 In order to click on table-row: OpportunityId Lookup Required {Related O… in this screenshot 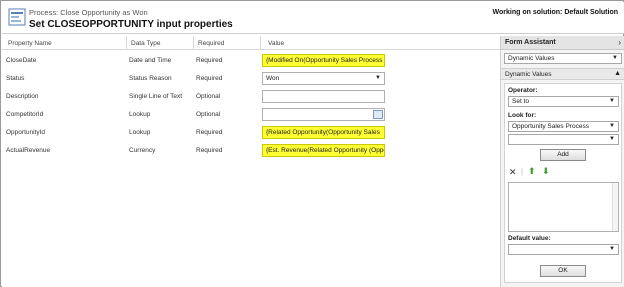, I will do `click(251, 132)`.